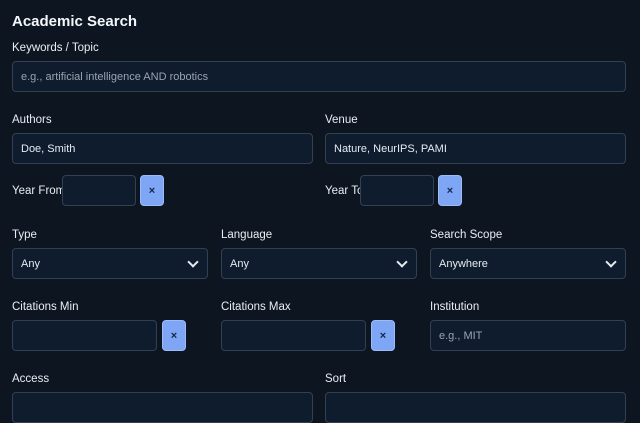  What do you see at coordinates (75, 21) in the screenshot?
I see `page-title: Academic Search` at bounding box center [75, 21].